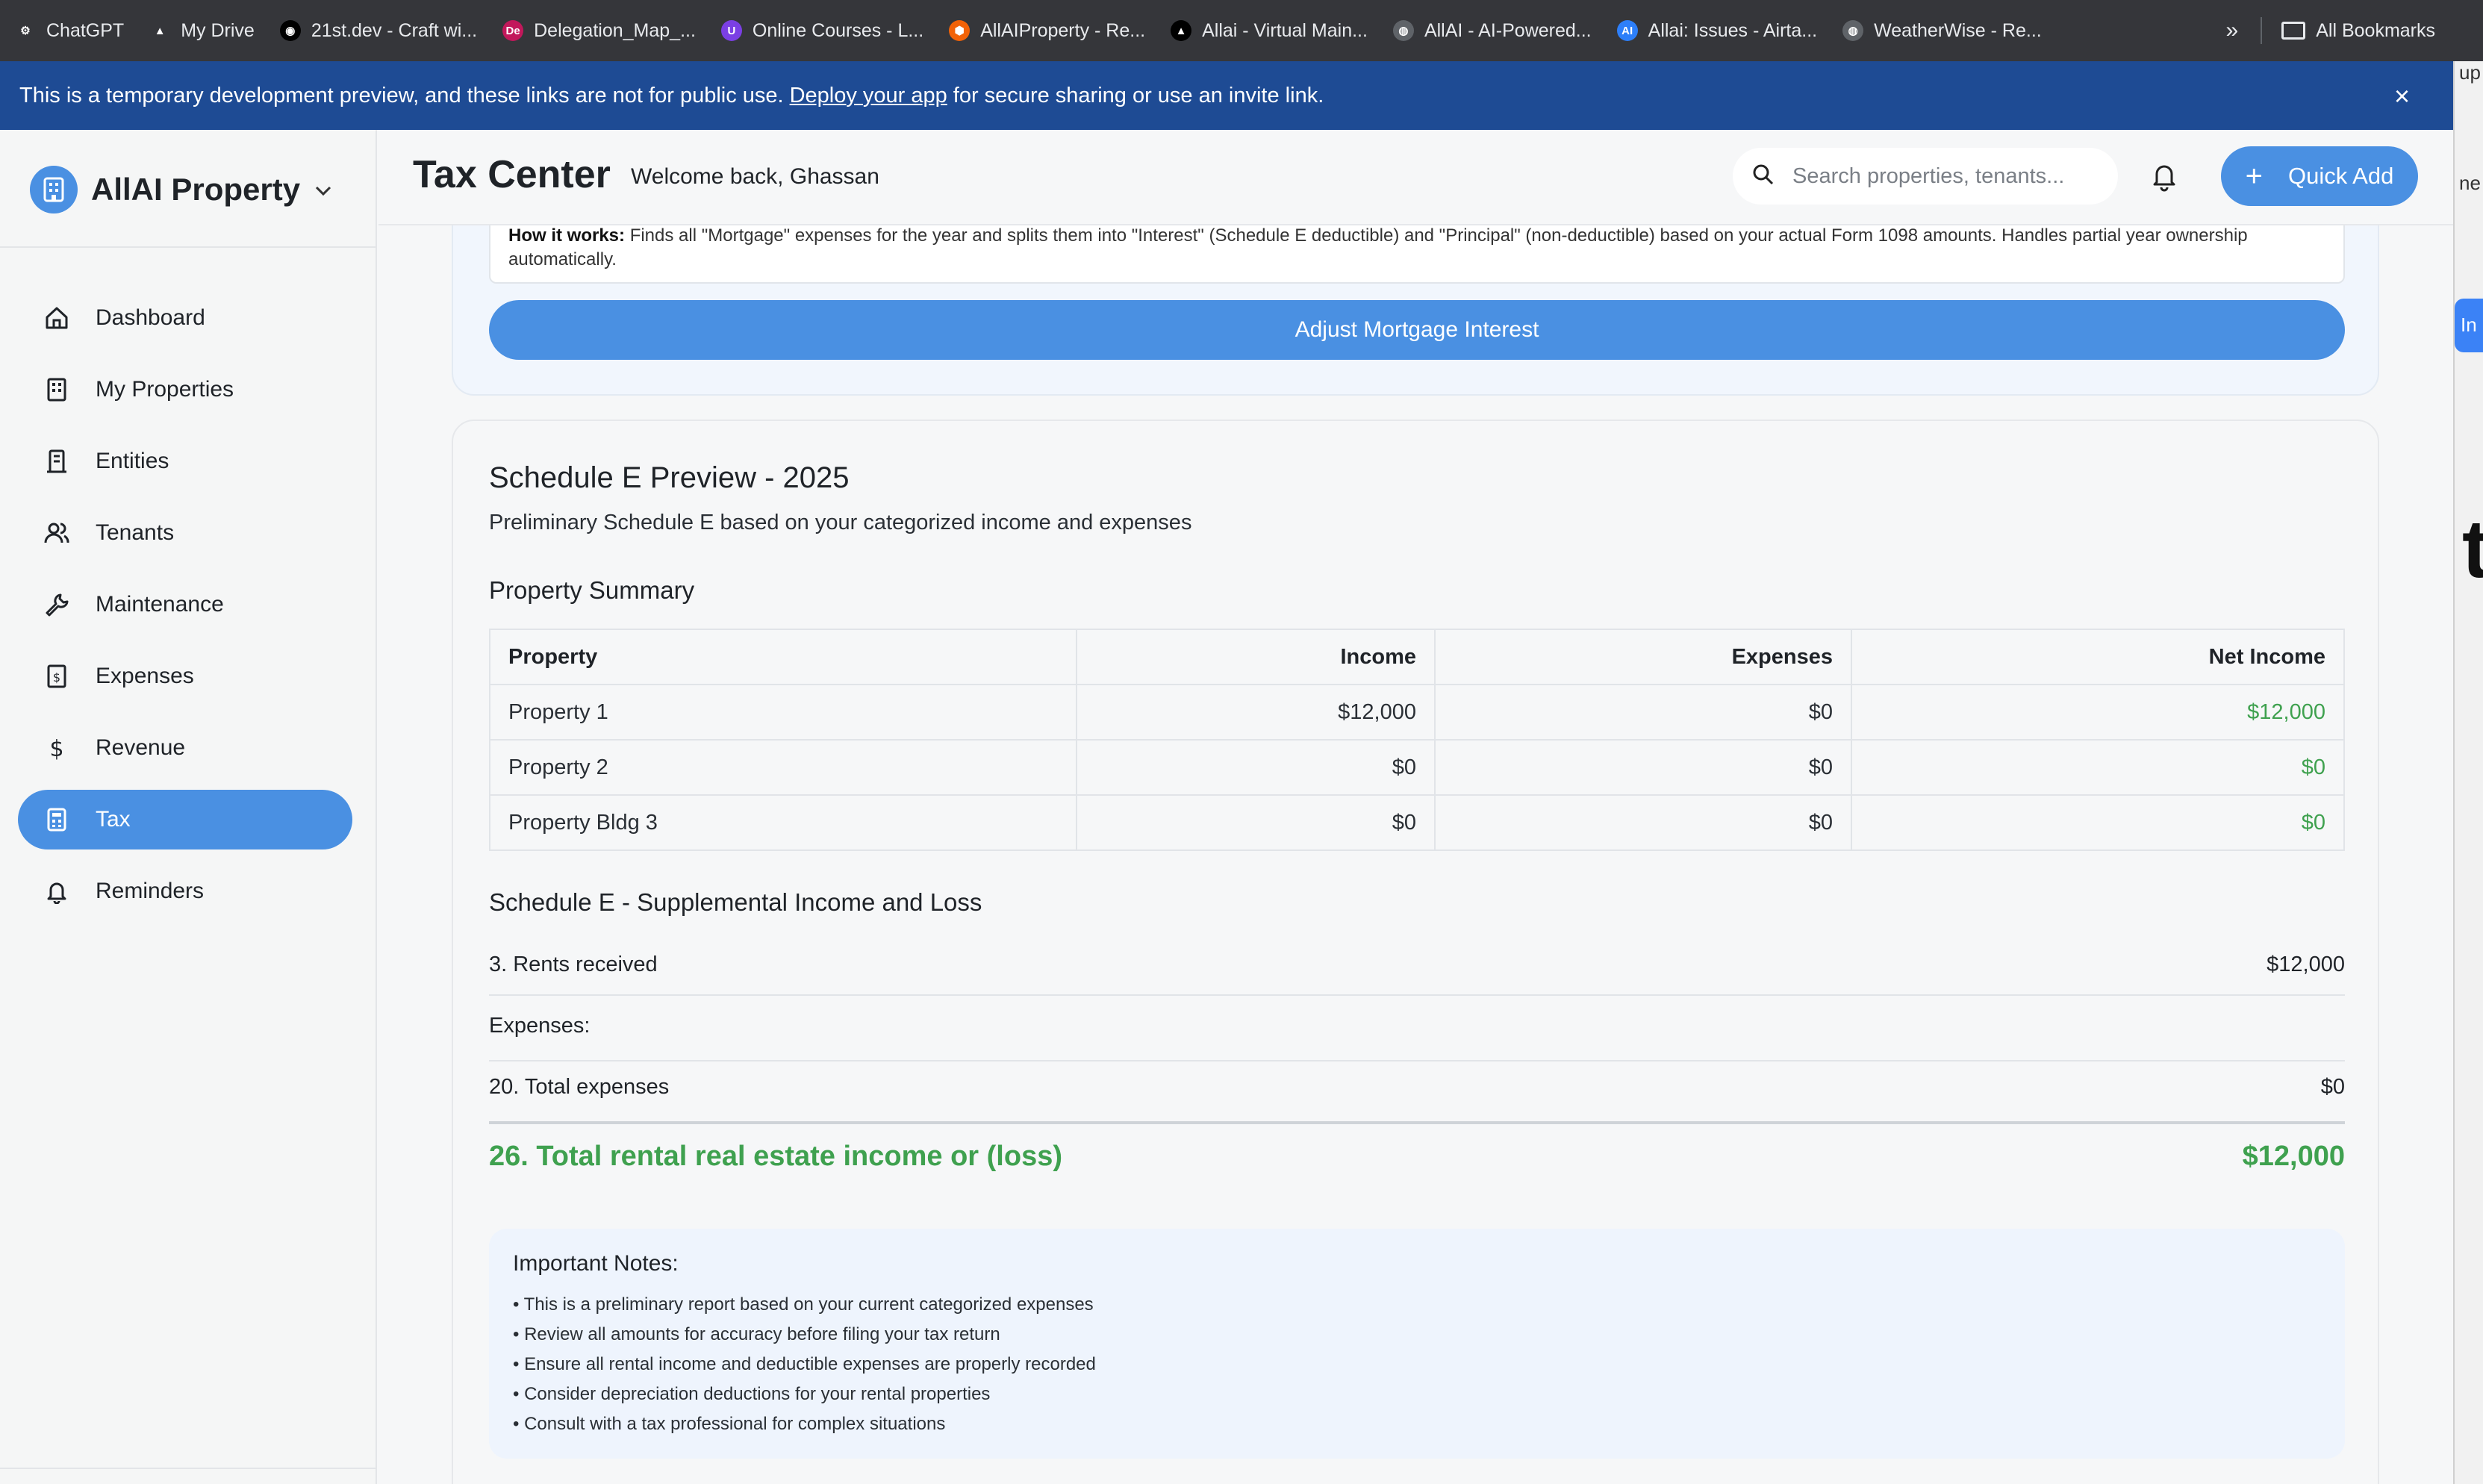 The image size is (2483, 1484). What do you see at coordinates (1417, 1122) in the screenshot?
I see `total-divider` at bounding box center [1417, 1122].